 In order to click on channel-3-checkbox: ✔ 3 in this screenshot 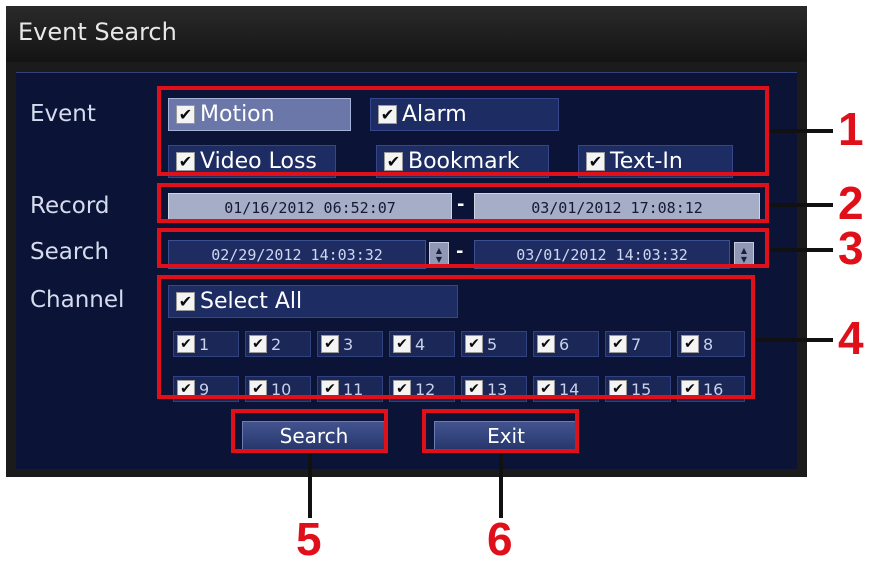, I will do `click(350, 344)`.